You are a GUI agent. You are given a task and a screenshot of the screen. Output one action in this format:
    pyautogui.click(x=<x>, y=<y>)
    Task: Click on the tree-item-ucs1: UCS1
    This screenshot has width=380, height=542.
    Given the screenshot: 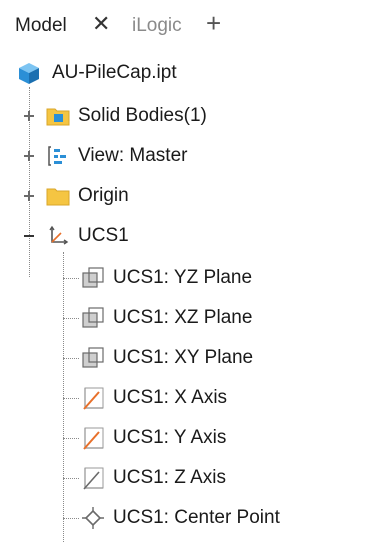 What is the action you would take?
    pyautogui.click(x=75, y=236)
    